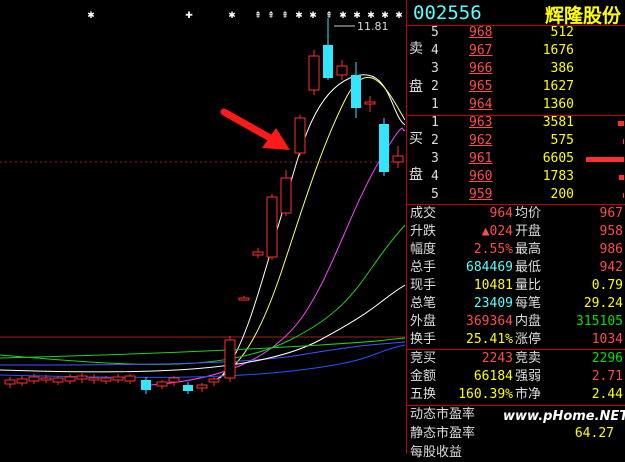 This screenshot has height=462, width=625. I want to click on stat-value: 160.39%, so click(485, 394).